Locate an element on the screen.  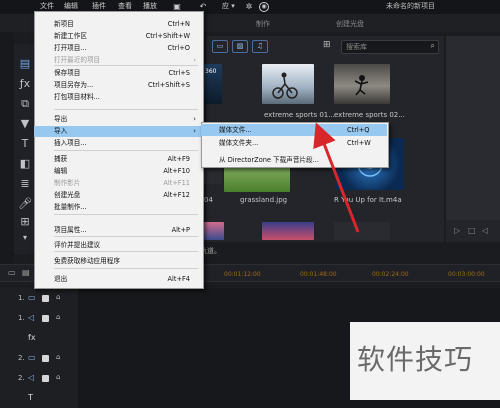
grid-view-icon: ⊞ is located at coordinates (327, 45).